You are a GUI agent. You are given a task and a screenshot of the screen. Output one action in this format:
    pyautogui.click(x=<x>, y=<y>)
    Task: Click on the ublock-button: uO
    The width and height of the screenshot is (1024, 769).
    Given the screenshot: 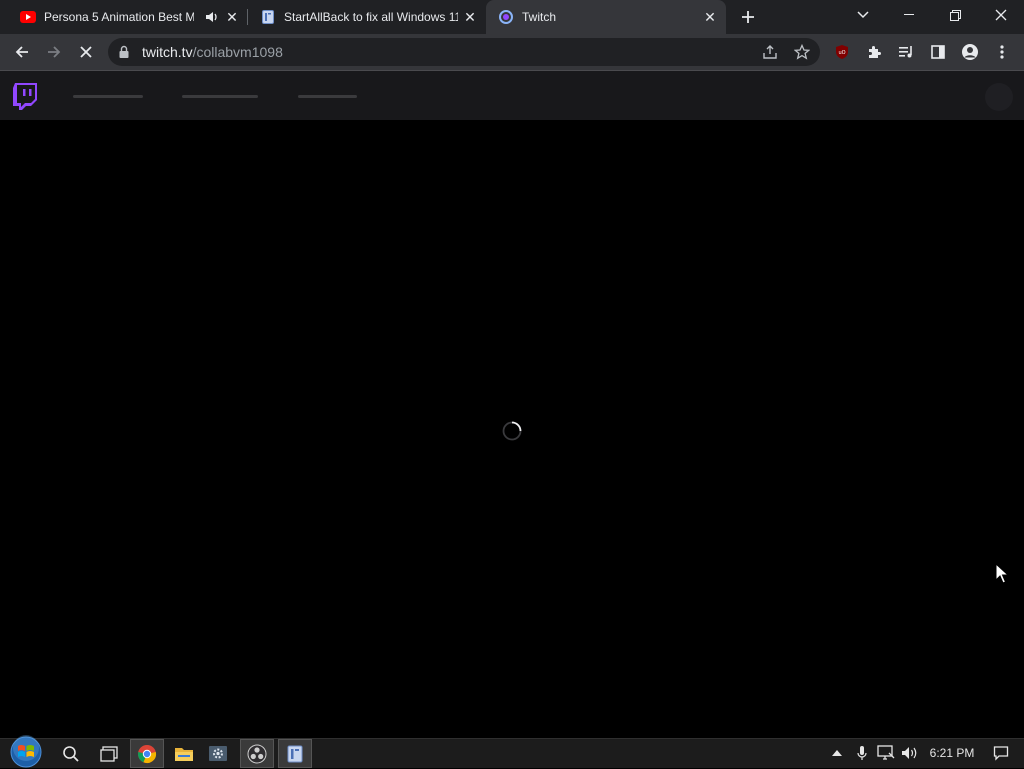 What is the action you would take?
    pyautogui.click(x=842, y=52)
    